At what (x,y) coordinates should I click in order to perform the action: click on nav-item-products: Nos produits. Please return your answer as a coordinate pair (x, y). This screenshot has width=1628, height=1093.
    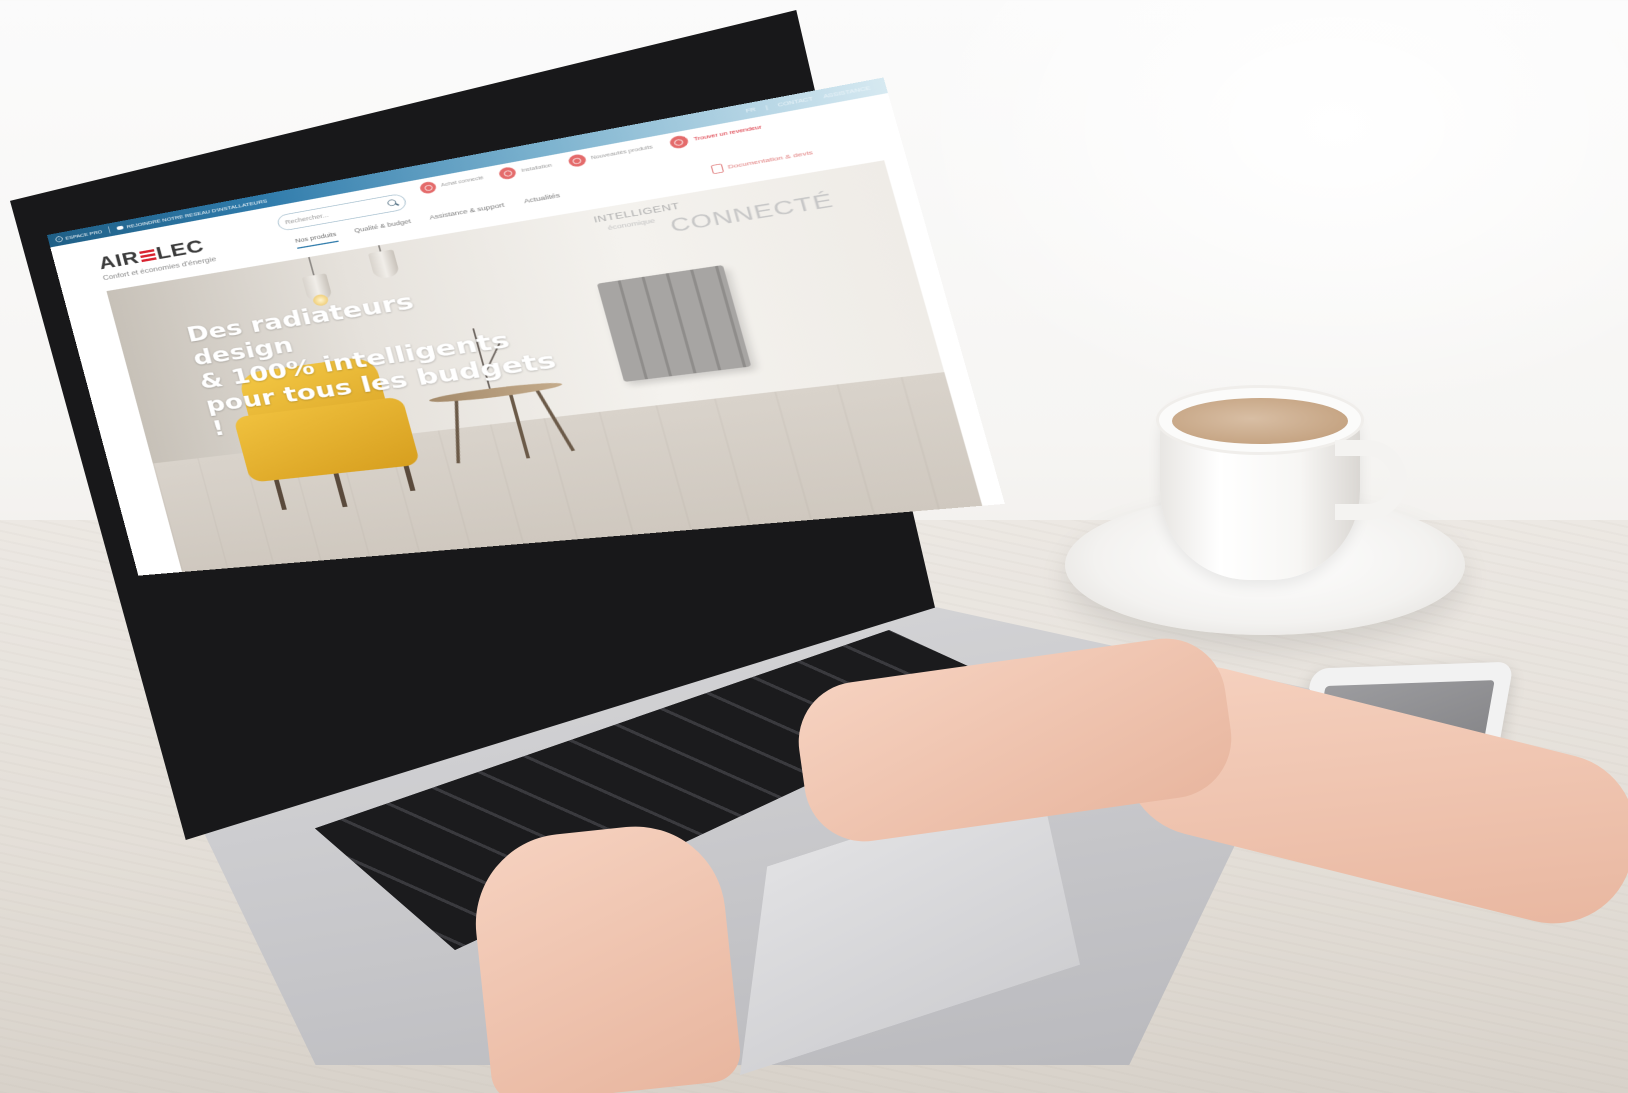
    Looking at the image, I should click on (316, 239).